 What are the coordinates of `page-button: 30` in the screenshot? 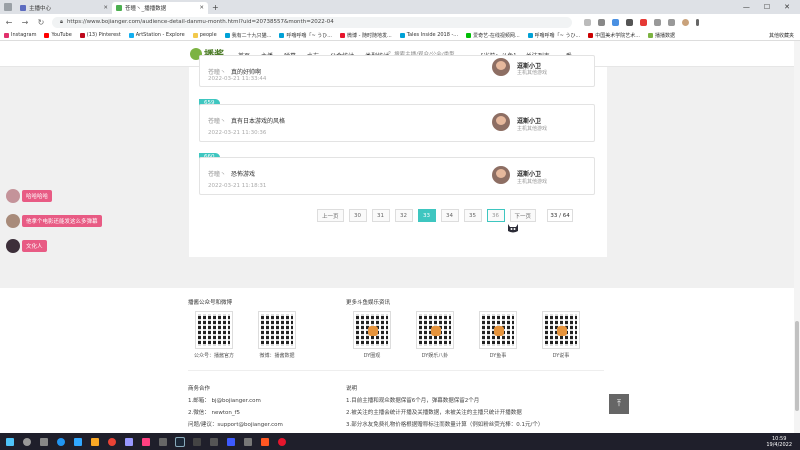 It's located at (357, 215).